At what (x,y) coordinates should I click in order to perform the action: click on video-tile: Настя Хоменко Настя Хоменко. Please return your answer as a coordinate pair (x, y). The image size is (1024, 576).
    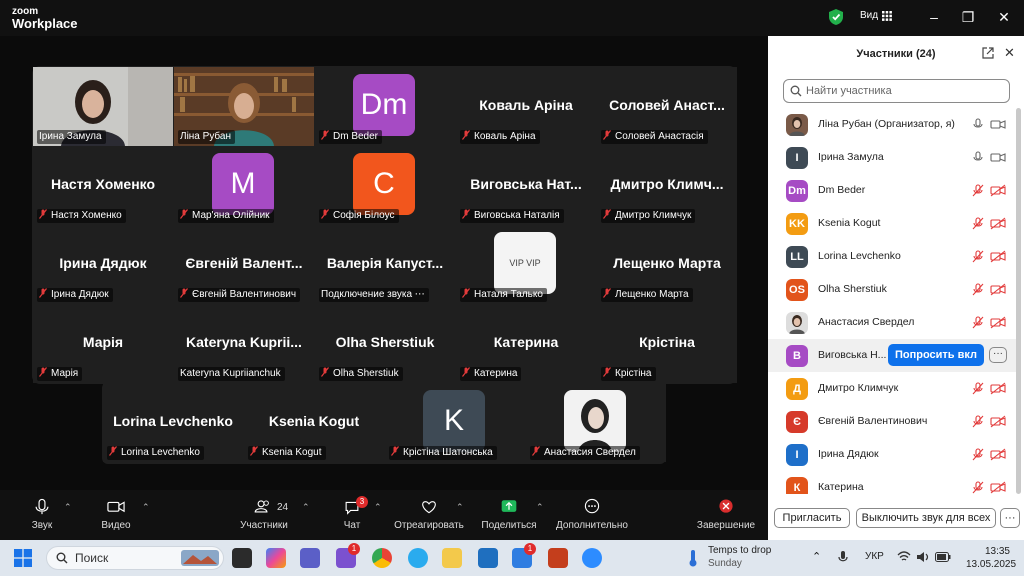
    Looking at the image, I should click on (103, 185).